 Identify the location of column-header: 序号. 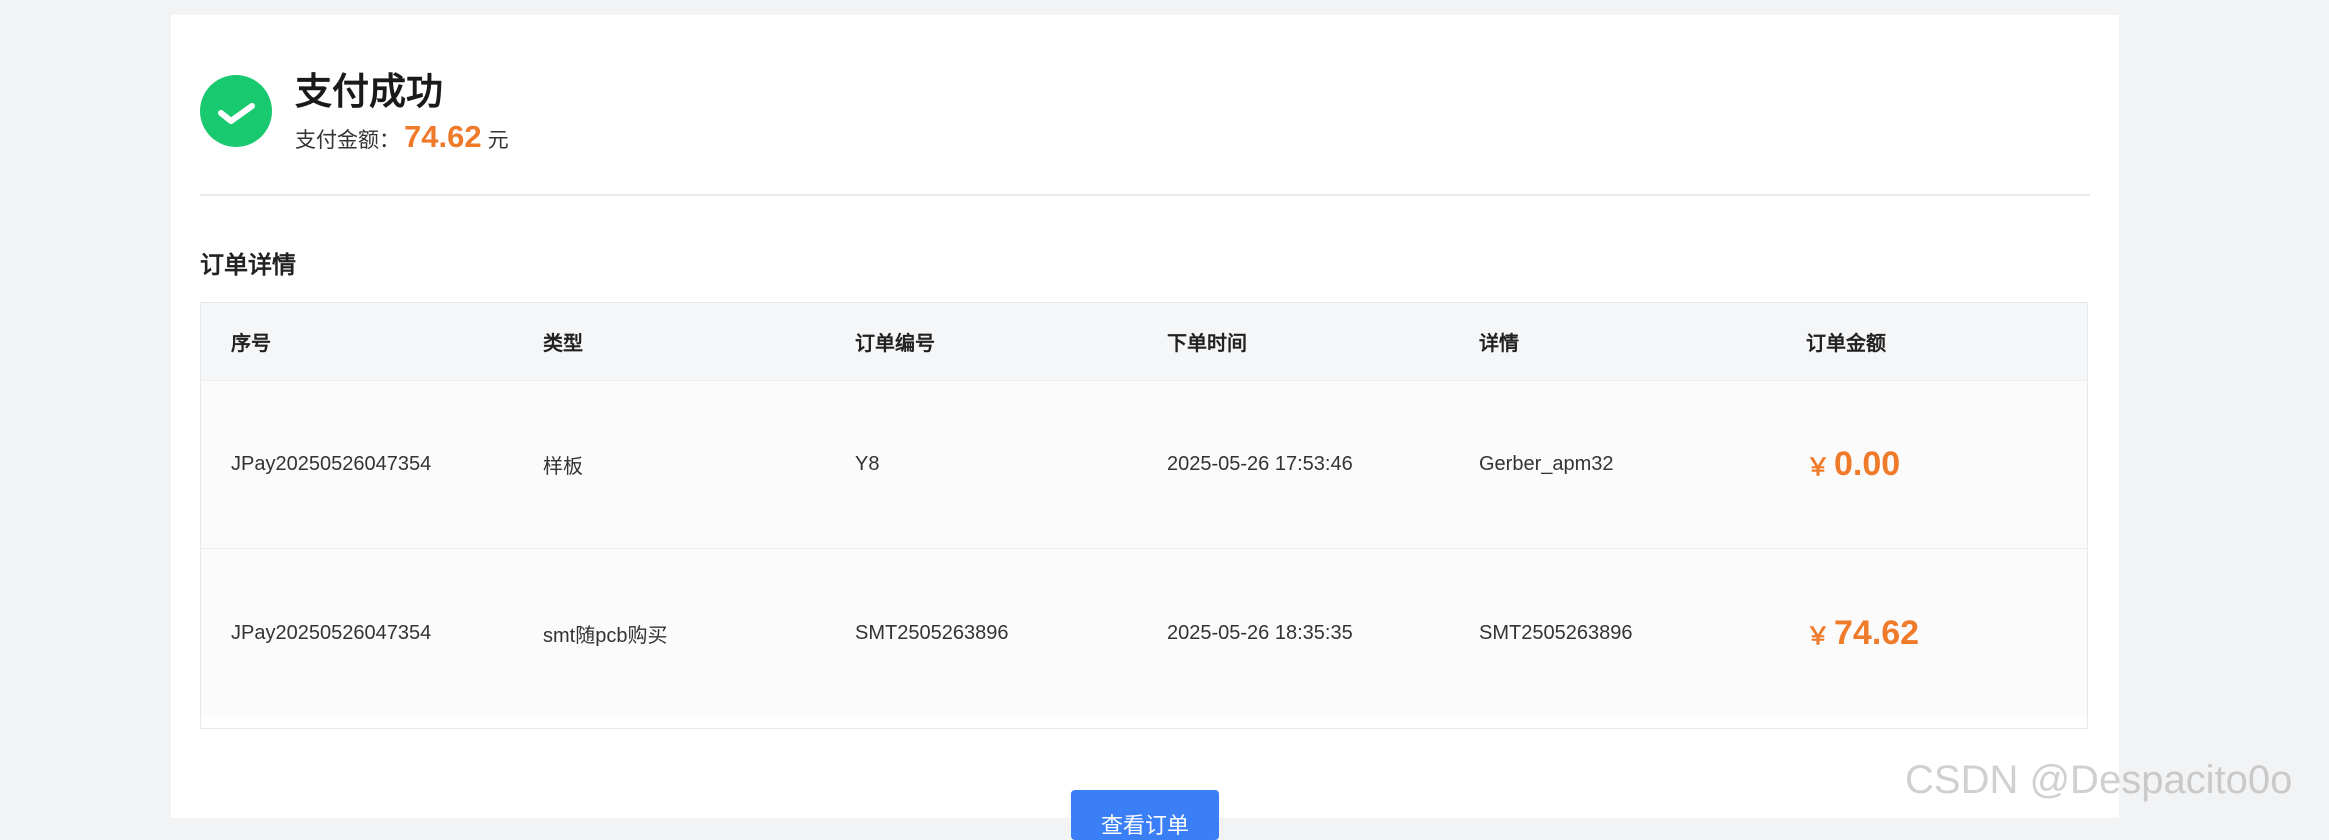
(251, 344).